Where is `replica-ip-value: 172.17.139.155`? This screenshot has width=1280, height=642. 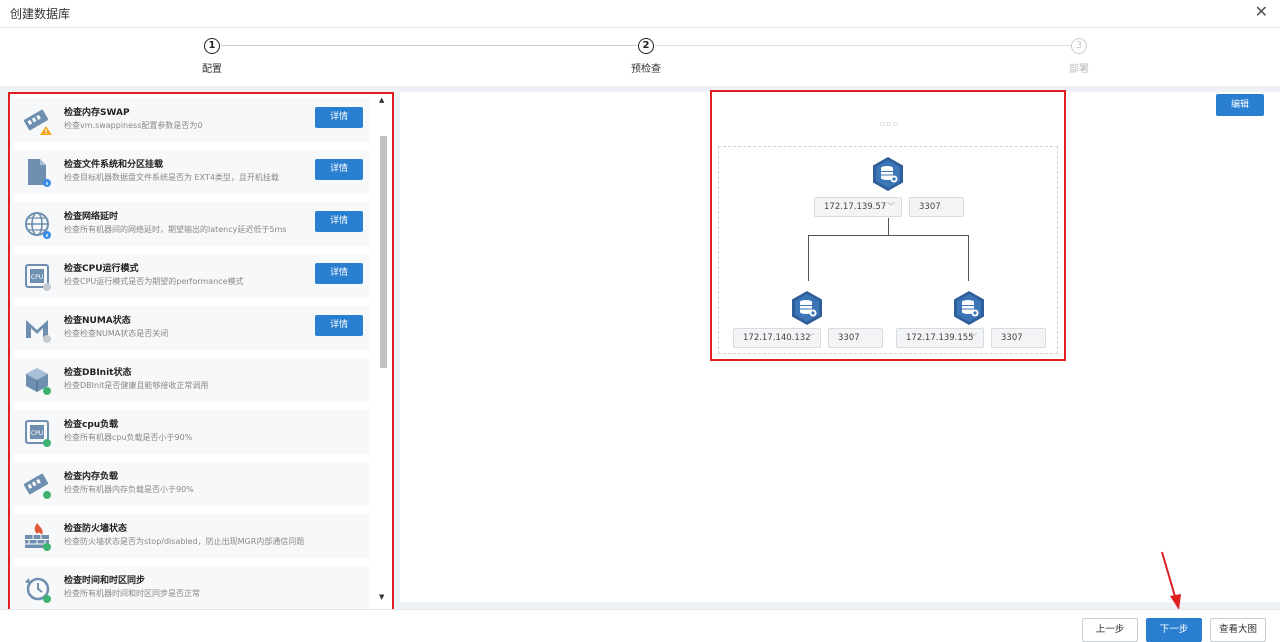
replica-ip-value: 172.17.139.155 is located at coordinates (940, 338).